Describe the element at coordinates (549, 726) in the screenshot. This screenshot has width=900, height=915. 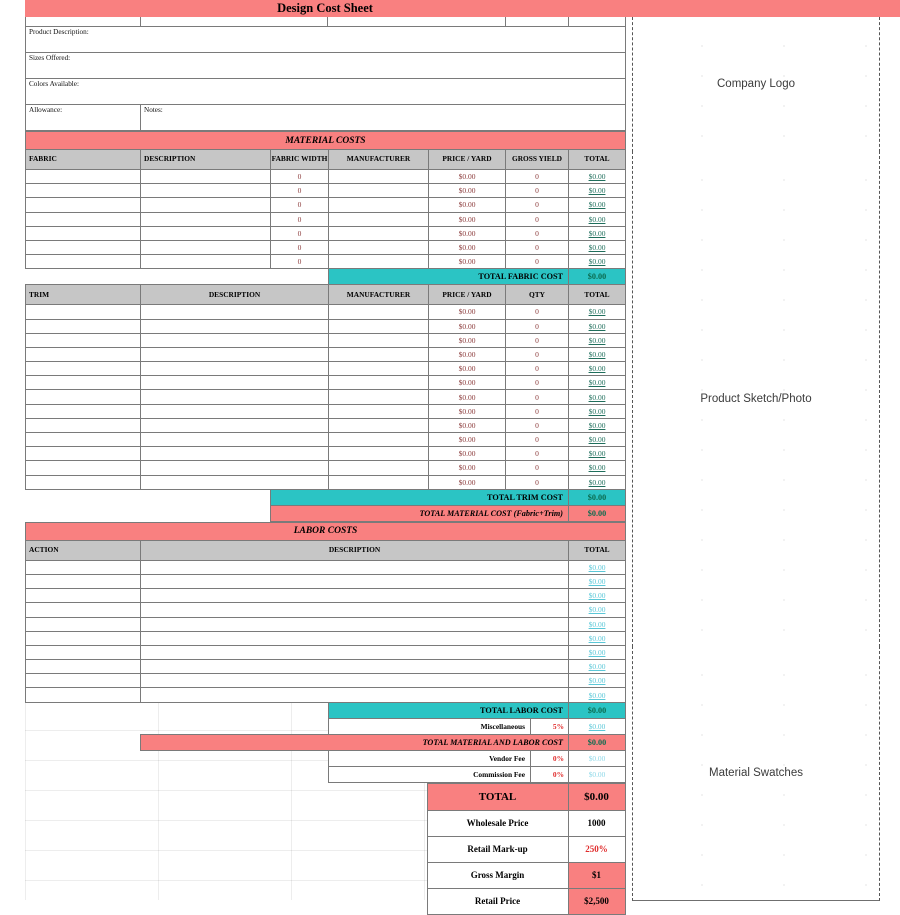
I see `miscellaneous-percent: 5%` at that location.